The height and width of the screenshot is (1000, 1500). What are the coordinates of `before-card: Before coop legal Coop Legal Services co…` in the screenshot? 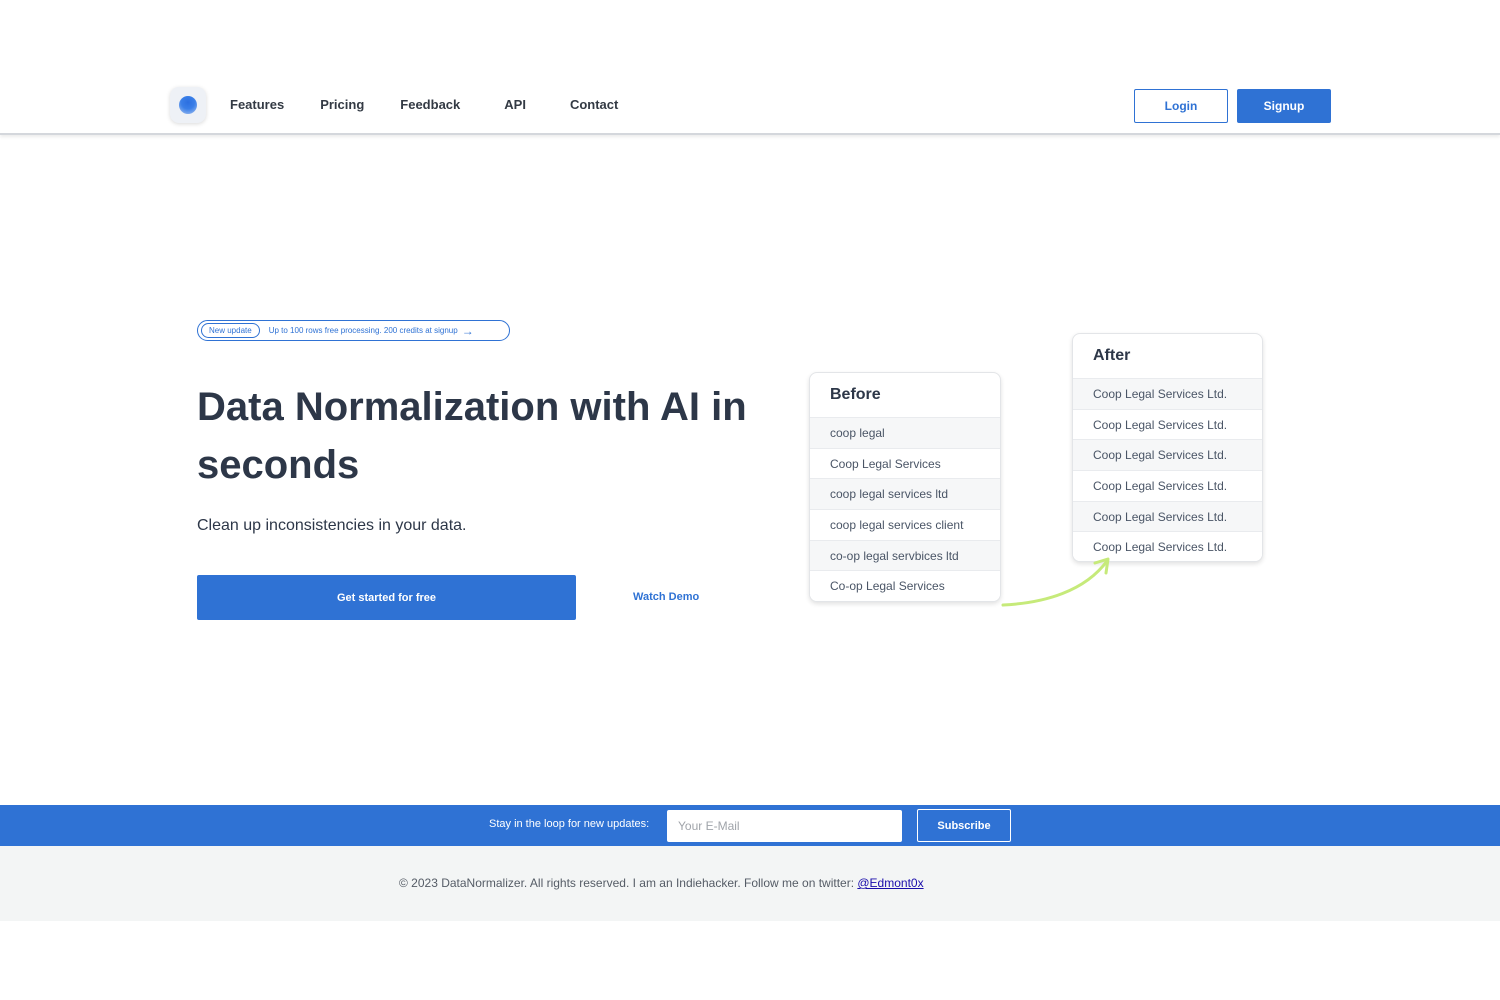 It's located at (905, 487).